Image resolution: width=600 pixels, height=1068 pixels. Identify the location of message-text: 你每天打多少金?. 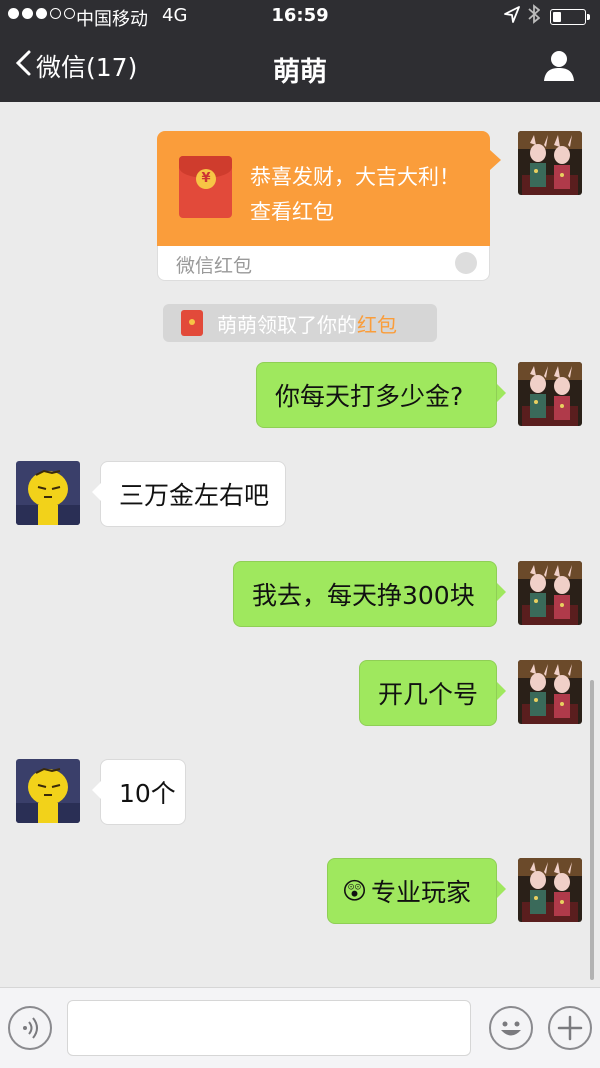
(369, 396).